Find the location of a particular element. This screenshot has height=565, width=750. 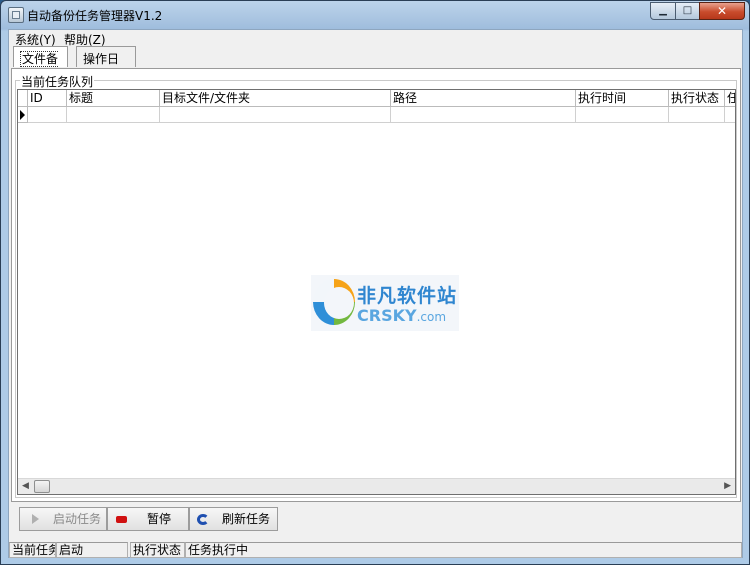

column-header-title: 标题 is located at coordinates (113, 98).